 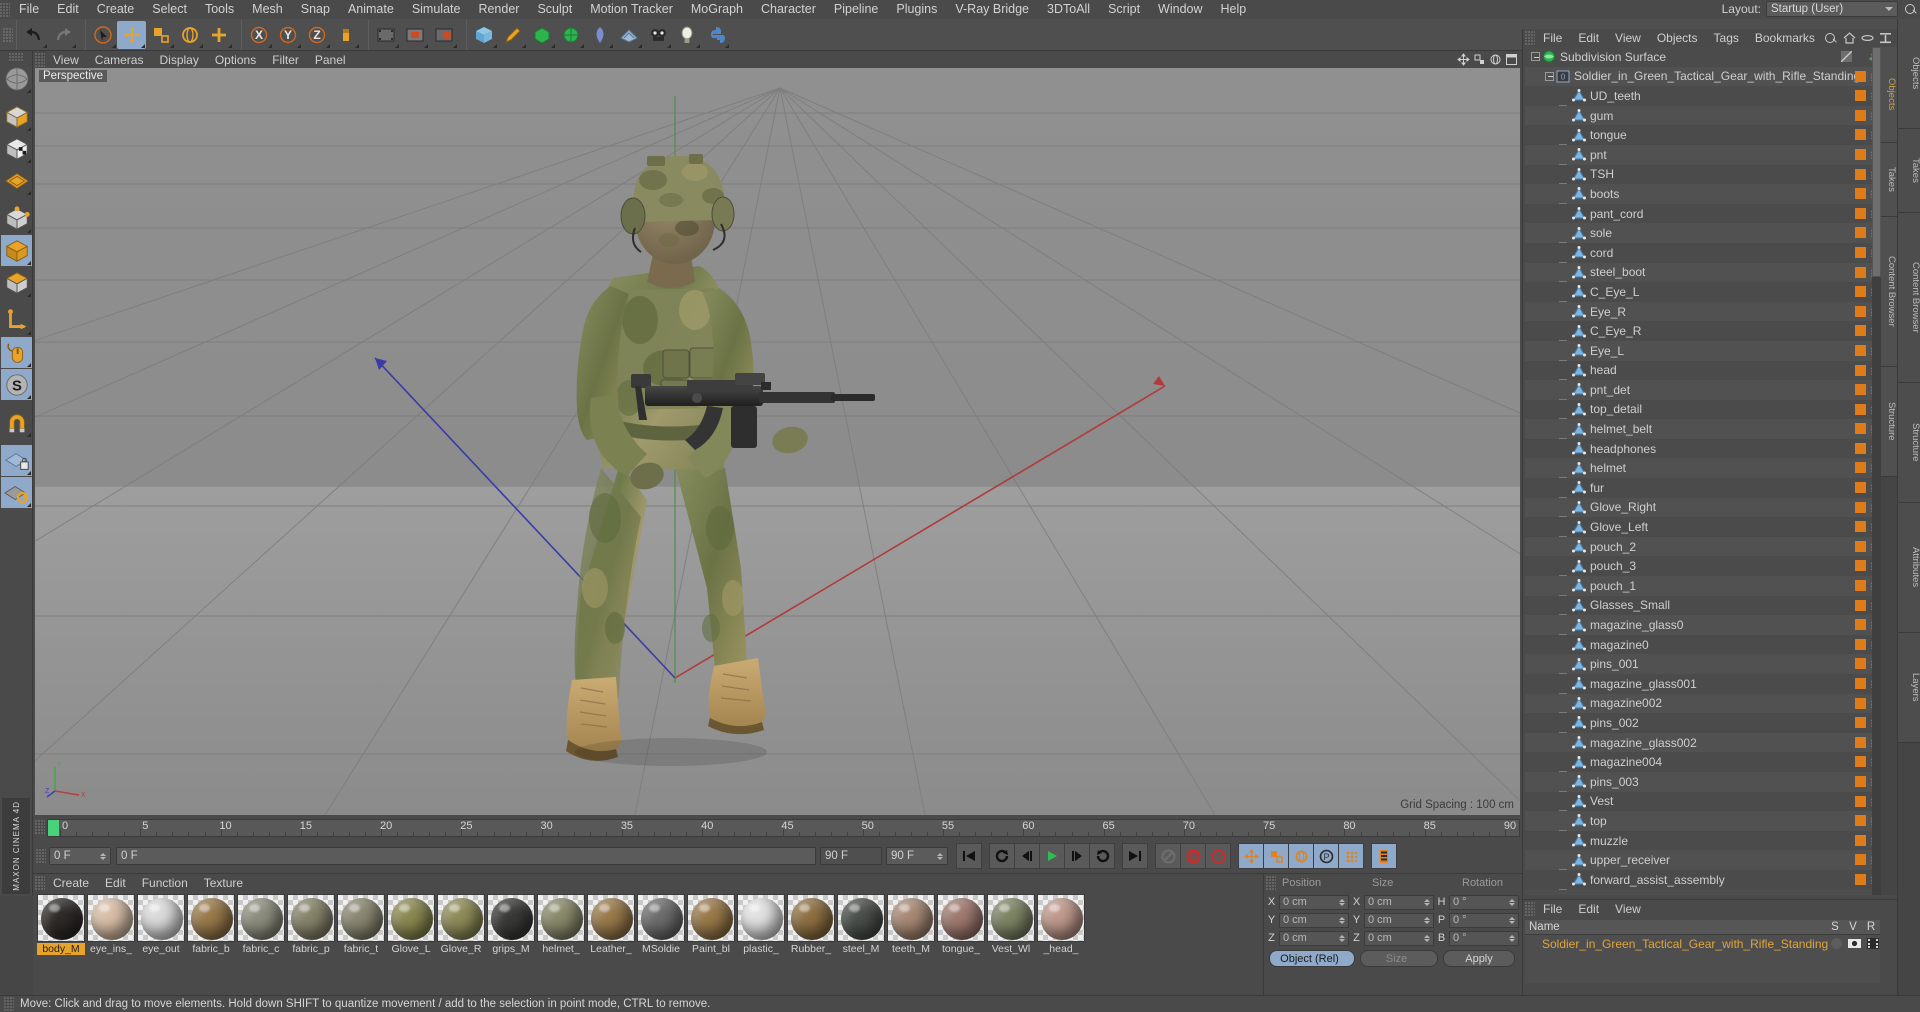 What do you see at coordinates (1702, 135) in the screenshot?
I see `object-tree-row: tongue` at bounding box center [1702, 135].